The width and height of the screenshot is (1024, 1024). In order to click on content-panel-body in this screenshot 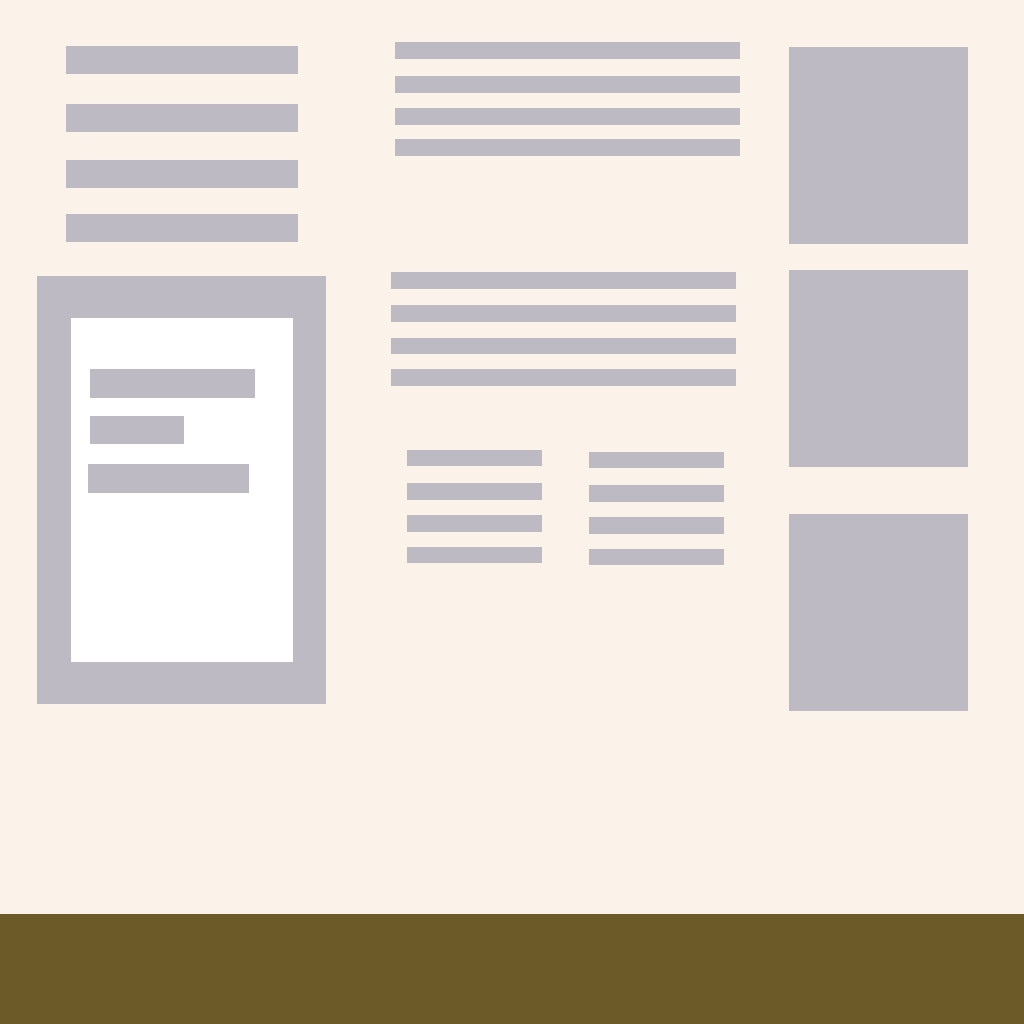, I will do `click(182, 490)`.